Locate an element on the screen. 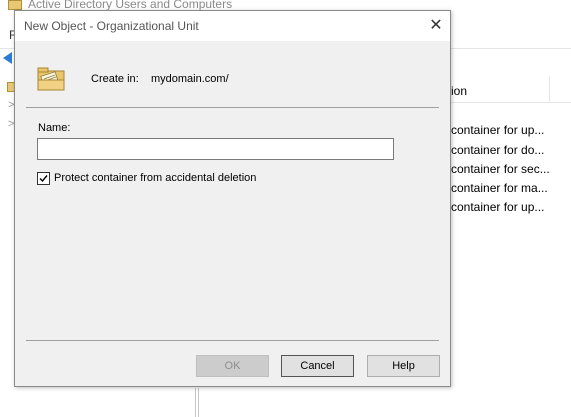 This screenshot has width=571, height=417. column-header-separator is located at coordinates (549, 89).